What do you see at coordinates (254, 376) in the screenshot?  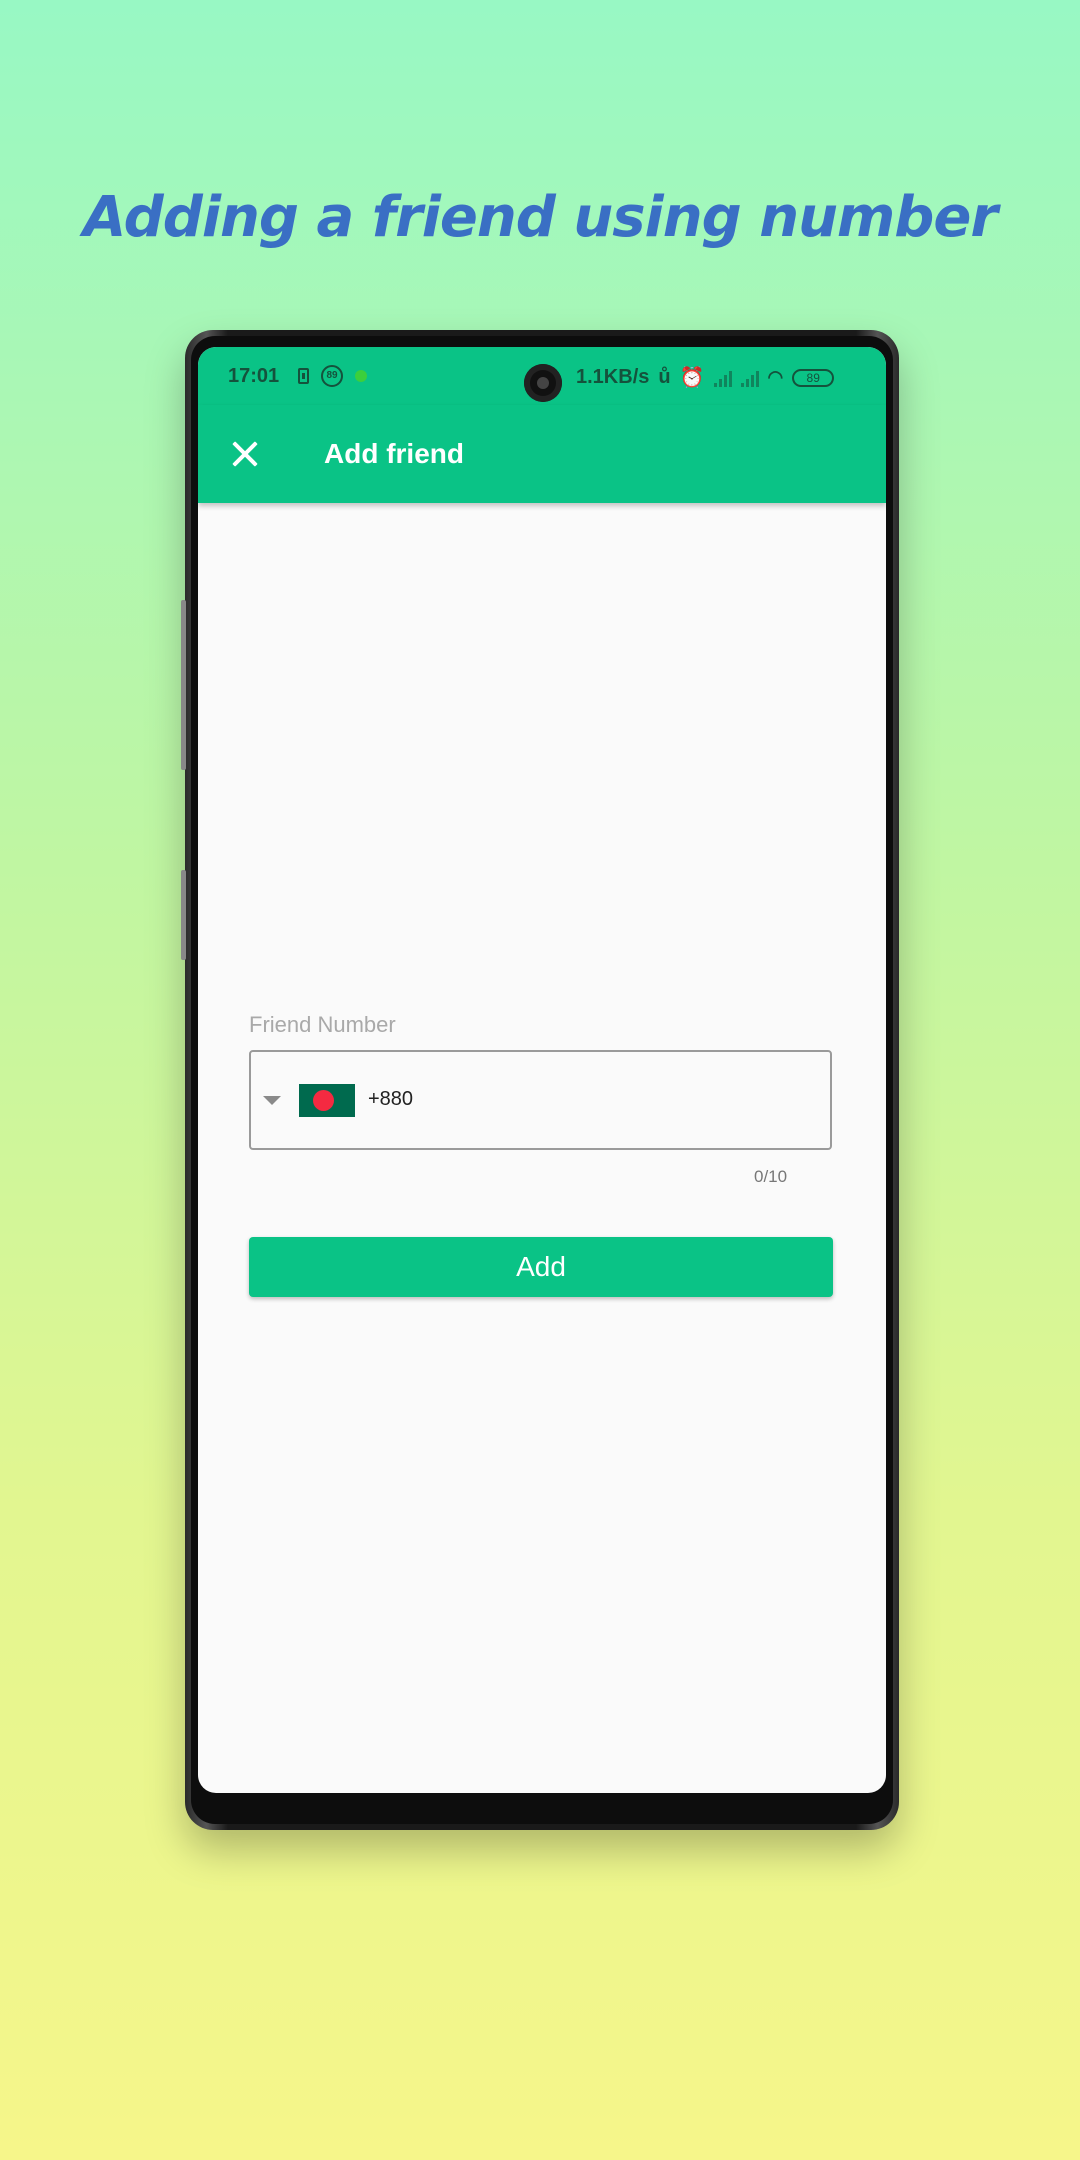 I see `status-time: 17:01` at bounding box center [254, 376].